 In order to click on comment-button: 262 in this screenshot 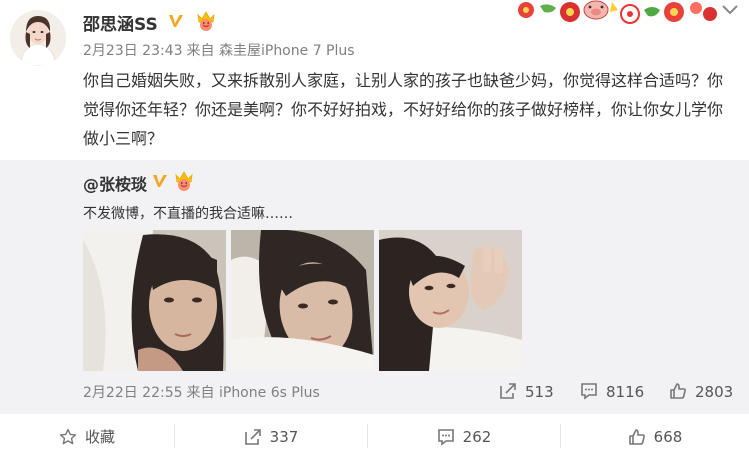, I will do `click(464, 436)`.